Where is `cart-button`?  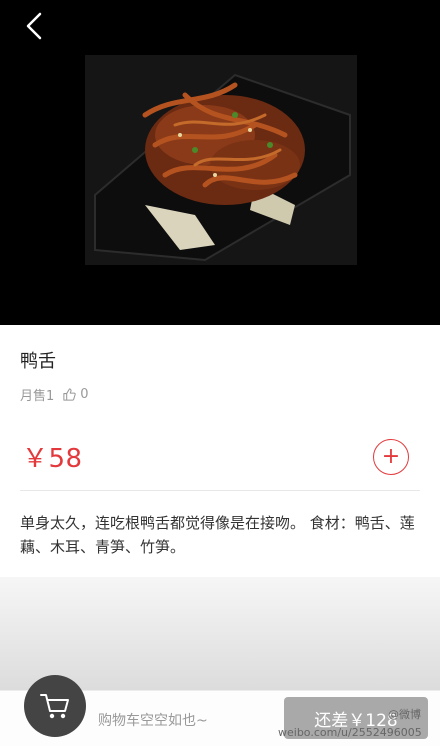
cart-button is located at coordinates (55, 706).